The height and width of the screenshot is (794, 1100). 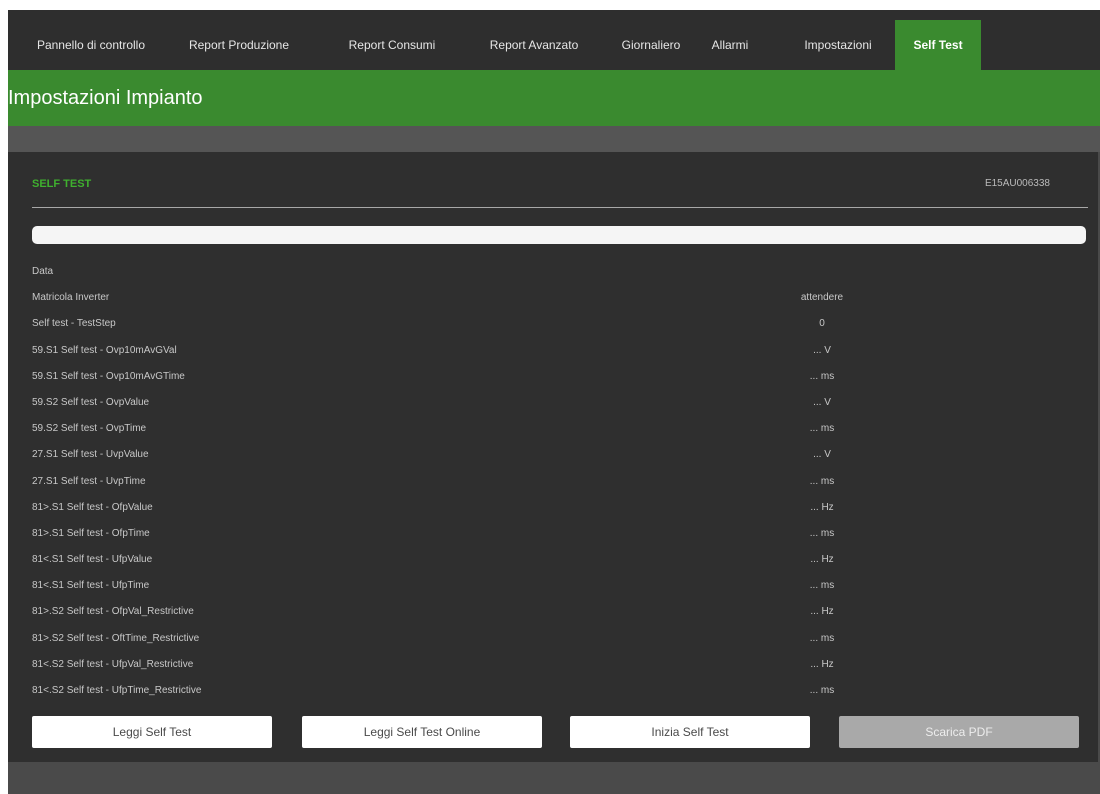 I want to click on progress-bar, so click(x=559, y=235).